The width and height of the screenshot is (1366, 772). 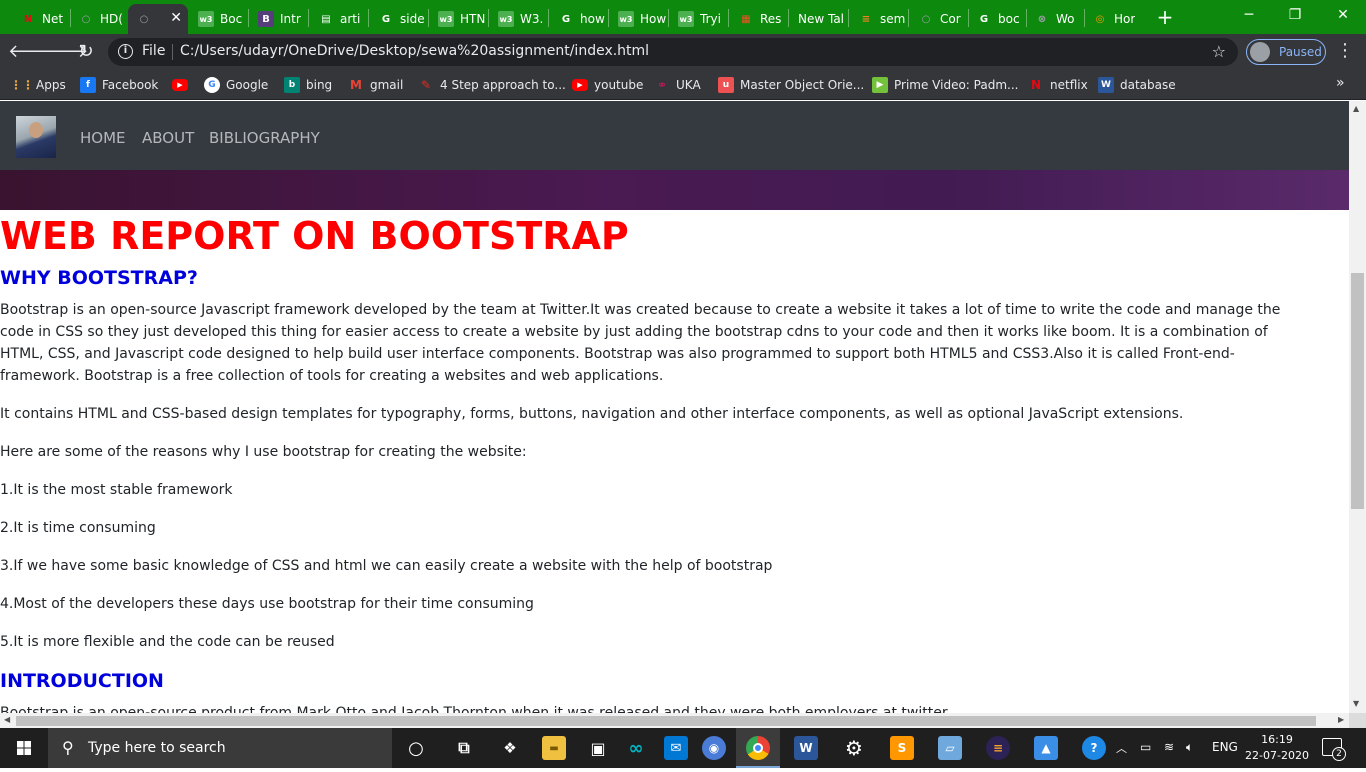 What do you see at coordinates (86, 52) in the screenshot?
I see `reload-icon: ↻` at bounding box center [86, 52].